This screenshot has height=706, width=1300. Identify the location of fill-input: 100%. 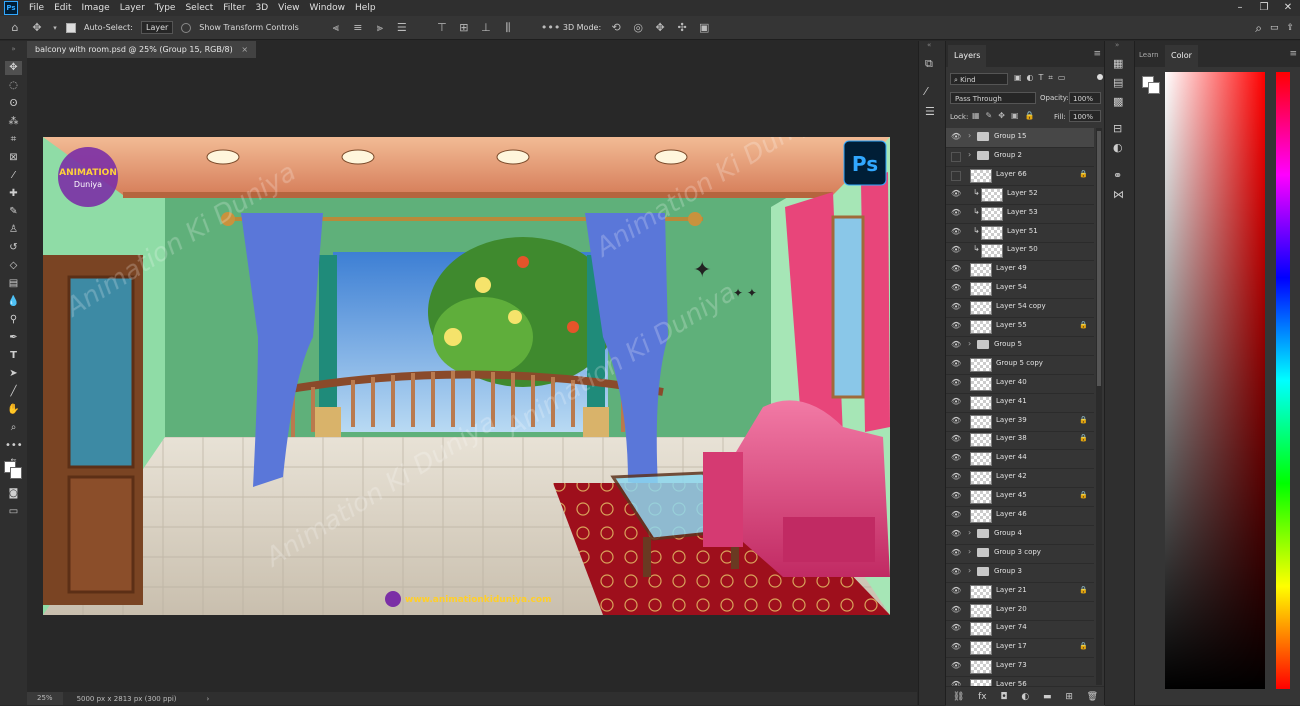
(1085, 116).